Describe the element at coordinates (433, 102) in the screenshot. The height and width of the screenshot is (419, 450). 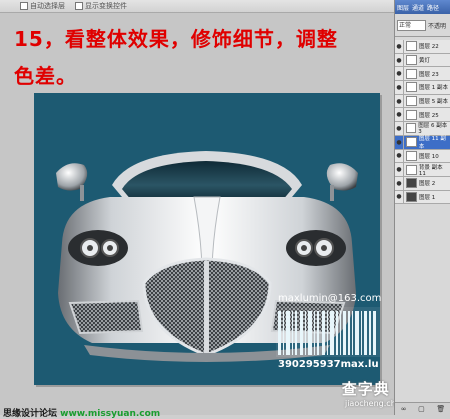
I see `layer-name: 图层 5 副本` at that location.